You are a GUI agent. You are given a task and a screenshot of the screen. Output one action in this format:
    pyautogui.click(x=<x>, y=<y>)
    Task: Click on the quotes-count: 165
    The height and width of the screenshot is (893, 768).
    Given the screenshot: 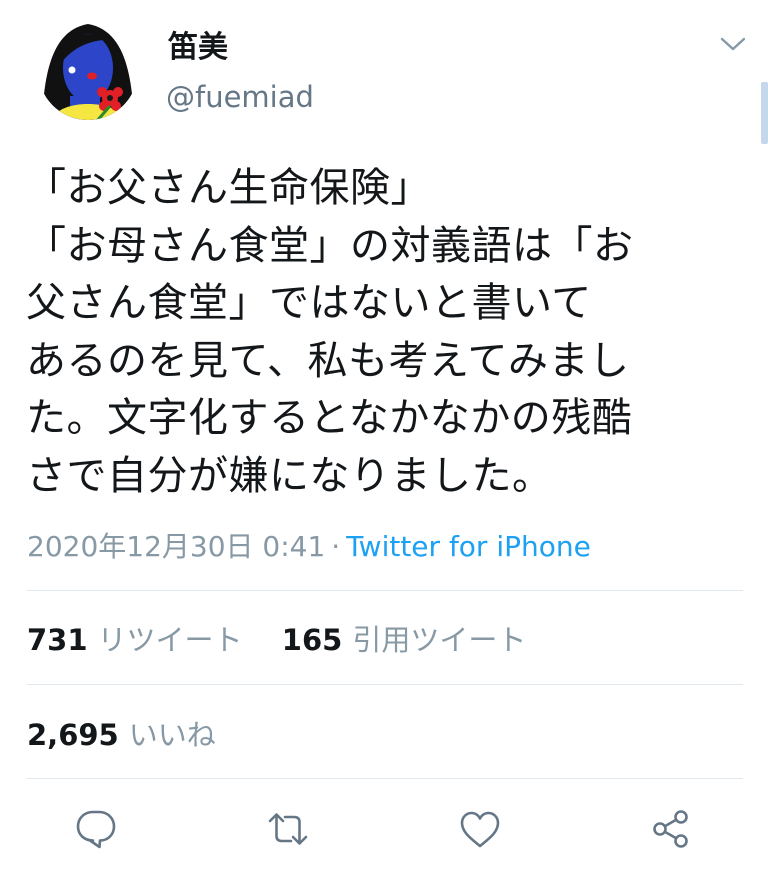 What is the action you would take?
    pyautogui.click(x=312, y=640)
    